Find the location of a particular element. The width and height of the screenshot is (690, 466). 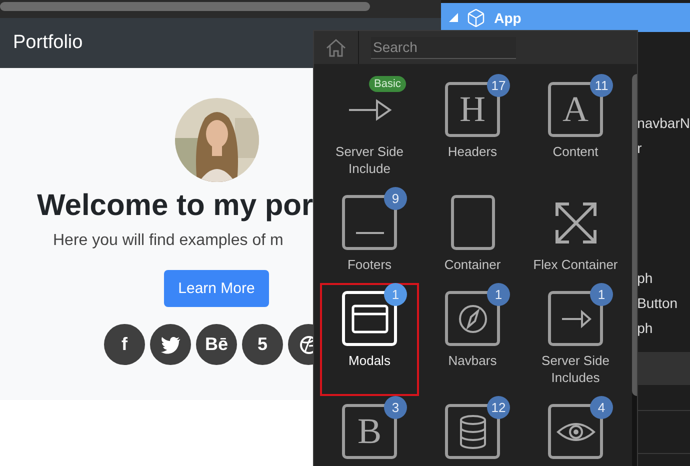

brand-title: Portfolio is located at coordinates (48, 43).